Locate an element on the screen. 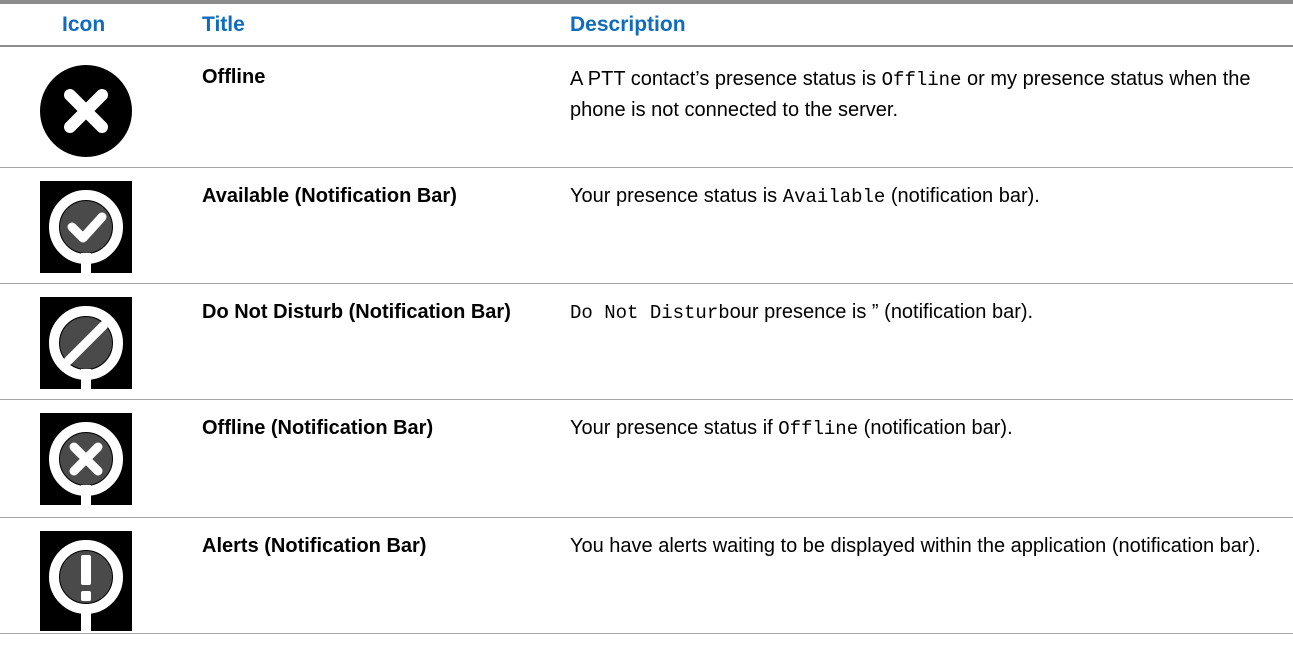 This screenshot has height=666, width=1293. available-check-icon is located at coordinates (86, 227).